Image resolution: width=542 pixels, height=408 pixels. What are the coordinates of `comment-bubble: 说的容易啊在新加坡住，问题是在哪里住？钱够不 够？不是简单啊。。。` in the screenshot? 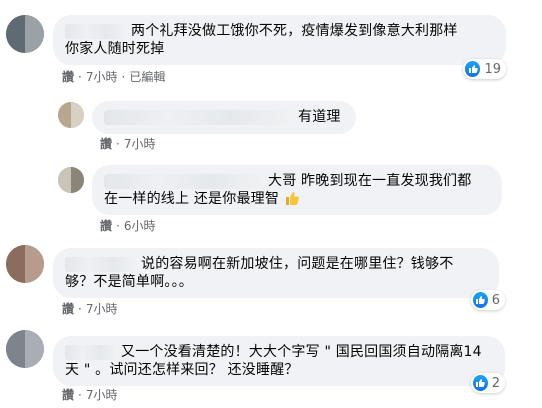 It's located at (276, 273).